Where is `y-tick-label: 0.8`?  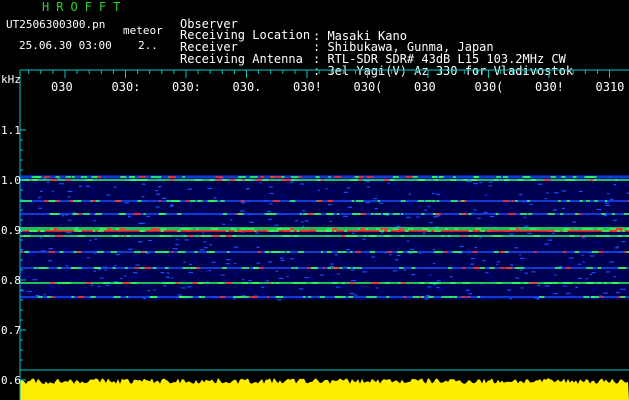
y-tick-label: 0.8 is located at coordinates (11, 280).